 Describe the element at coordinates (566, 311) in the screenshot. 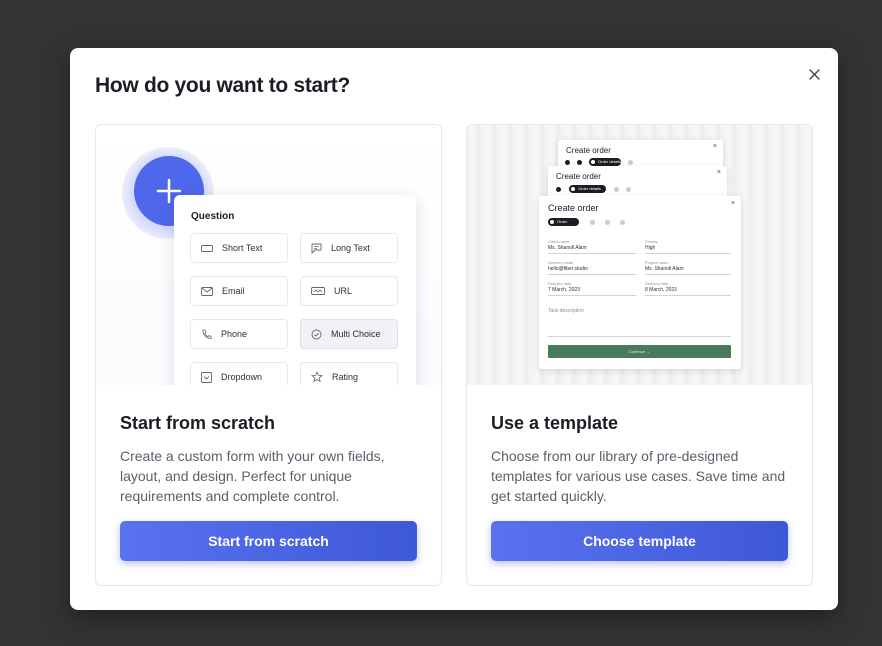

I see `preview-description-field: Task description` at that location.